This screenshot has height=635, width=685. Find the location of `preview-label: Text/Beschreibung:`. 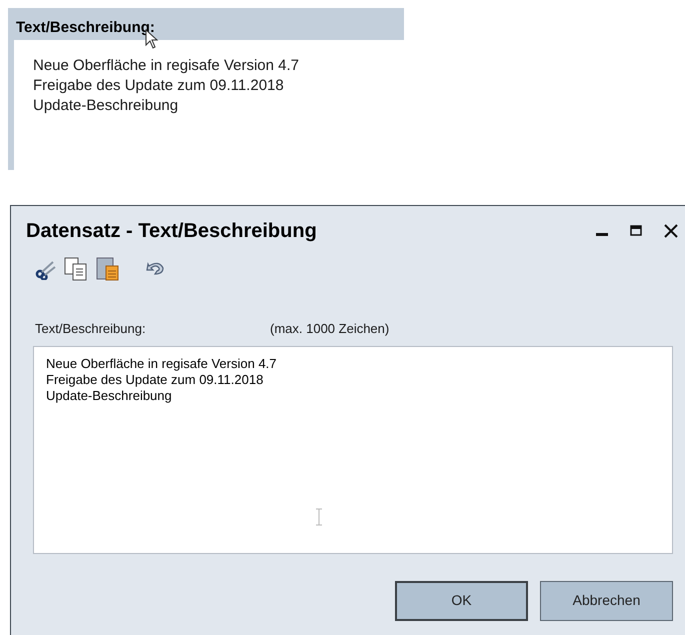

preview-label: Text/Beschreibung: is located at coordinates (85, 28).